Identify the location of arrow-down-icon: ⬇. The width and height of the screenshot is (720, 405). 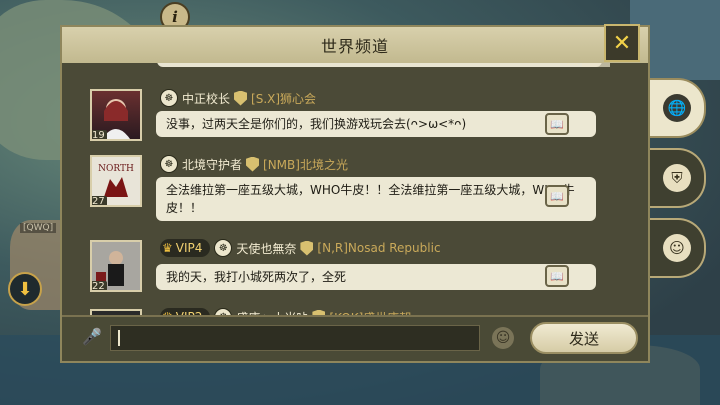
(25, 289).